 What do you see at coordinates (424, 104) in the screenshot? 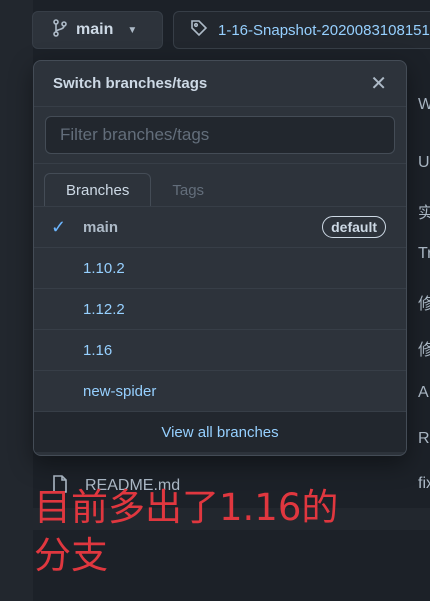
I see `commit-message: Wel` at bounding box center [424, 104].